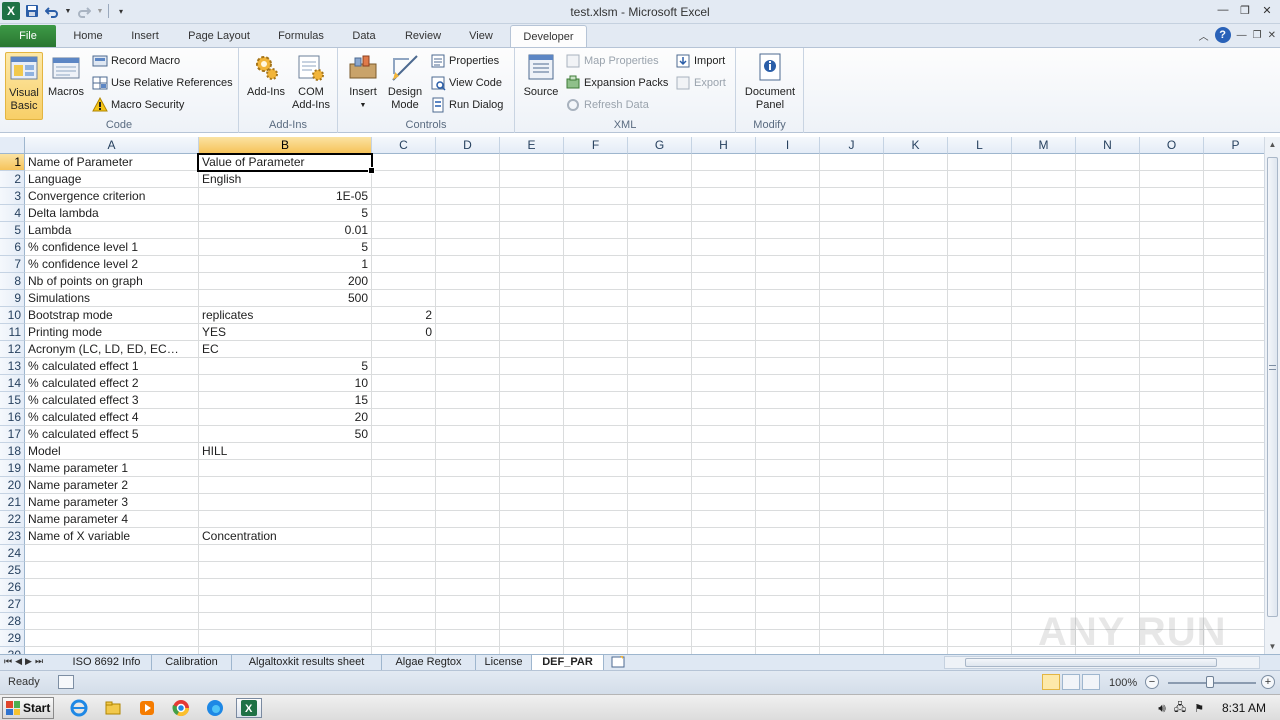 The image size is (1280, 720). What do you see at coordinates (852, 145) in the screenshot?
I see `column-header-j: J` at bounding box center [852, 145].